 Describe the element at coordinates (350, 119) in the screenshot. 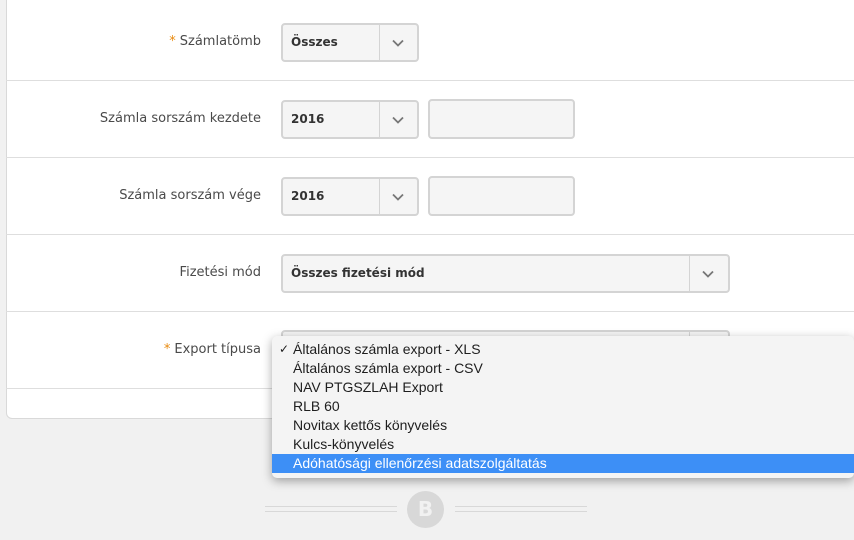

I see `kezdete-year-select: 2016` at that location.